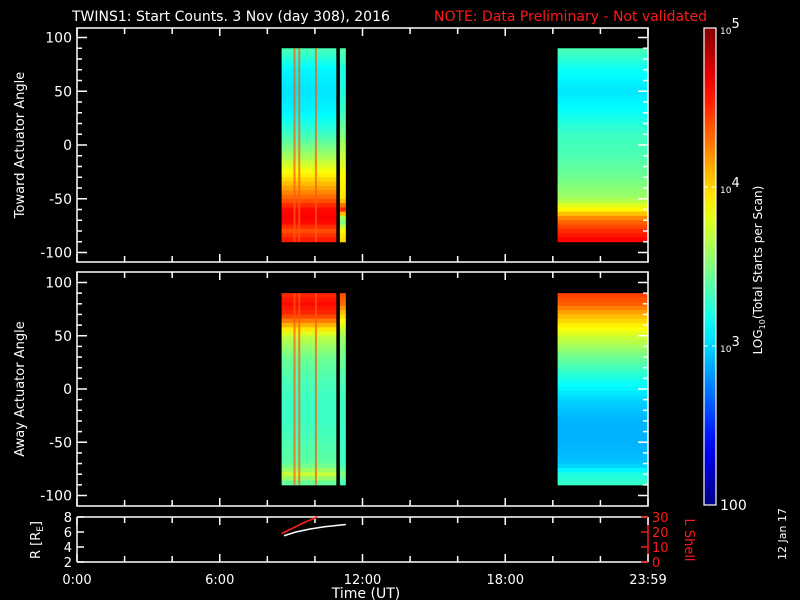  What do you see at coordinates (68, 548) in the screenshot?
I see `y-tick-label: 4` at bounding box center [68, 548].